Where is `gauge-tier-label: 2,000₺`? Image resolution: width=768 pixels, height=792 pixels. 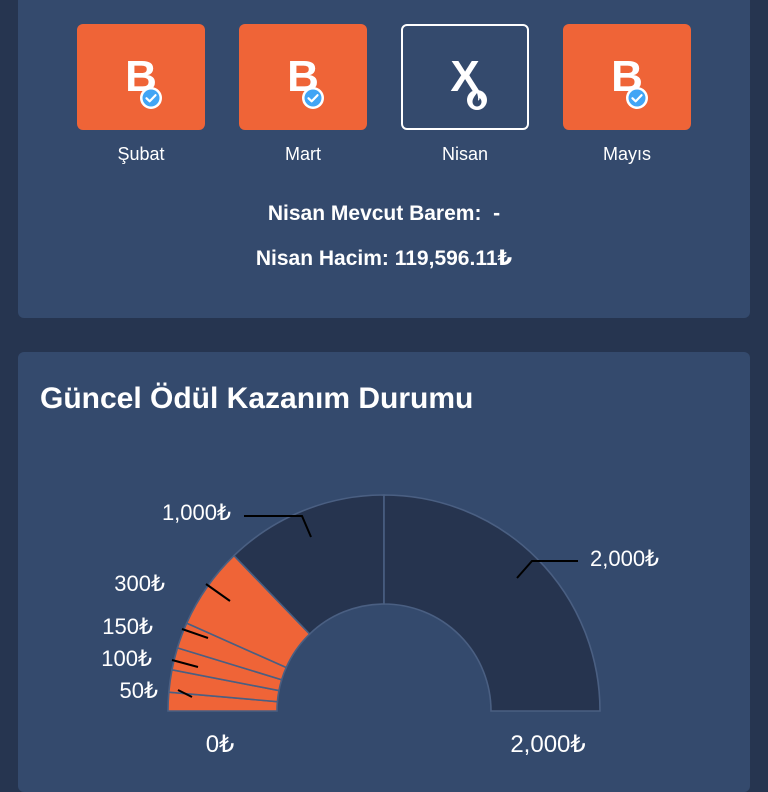
gauge-tier-label: 2,000₺ is located at coordinates (624, 558).